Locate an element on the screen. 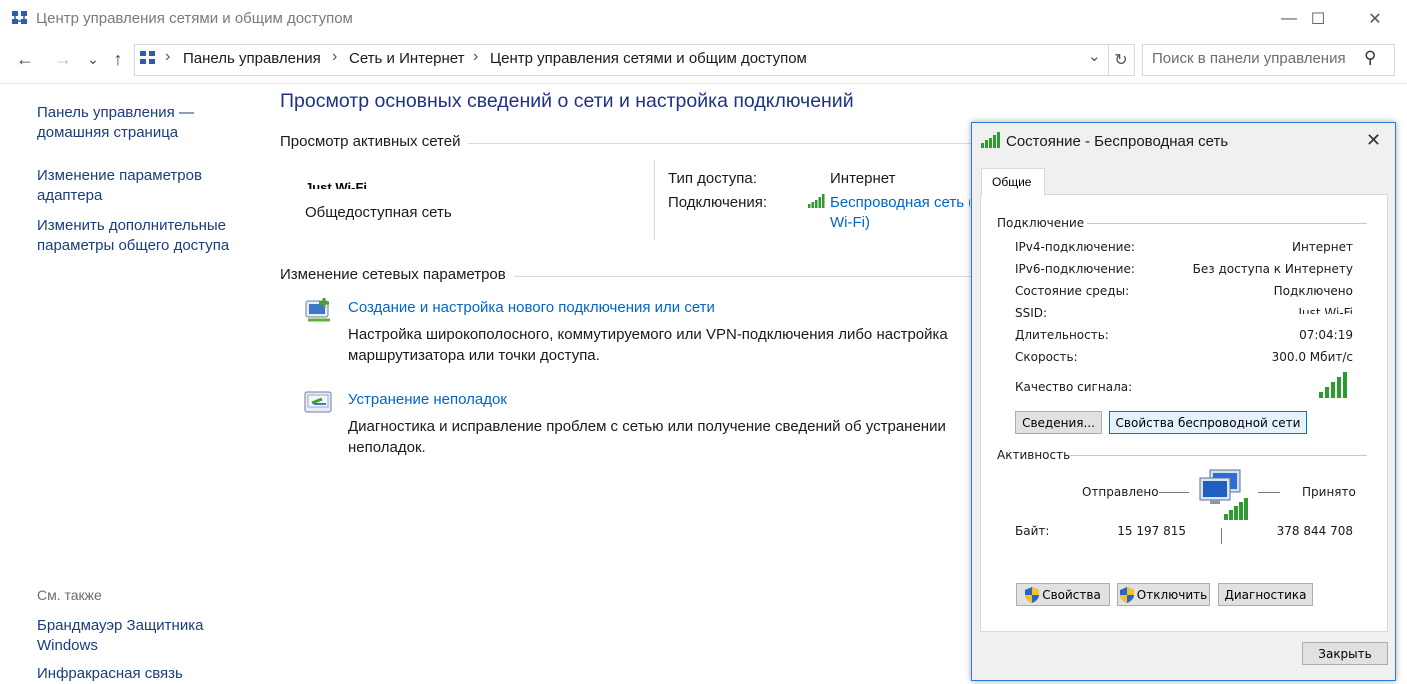 This screenshot has width=1407, height=684. connection-link-cont: Wi-Fi) is located at coordinates (850, 222).